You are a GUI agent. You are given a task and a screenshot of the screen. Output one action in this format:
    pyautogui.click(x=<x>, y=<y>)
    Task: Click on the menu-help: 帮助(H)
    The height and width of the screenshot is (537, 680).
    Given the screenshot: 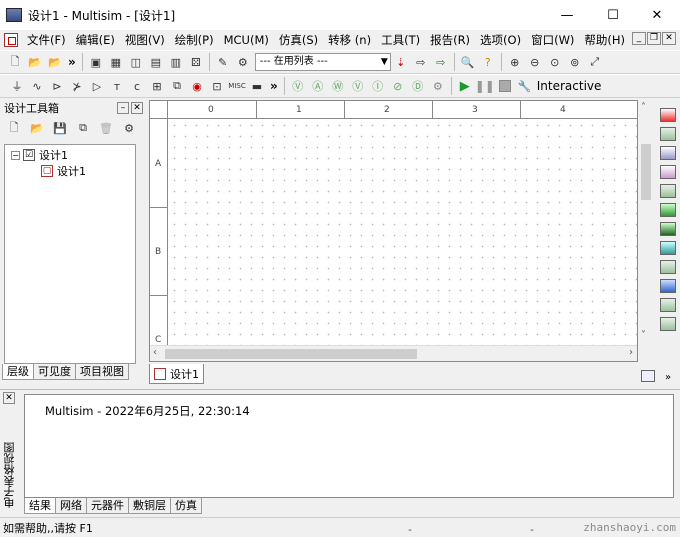 What is the action you would take?
    pyautogui.click(x=604, y=40)
    